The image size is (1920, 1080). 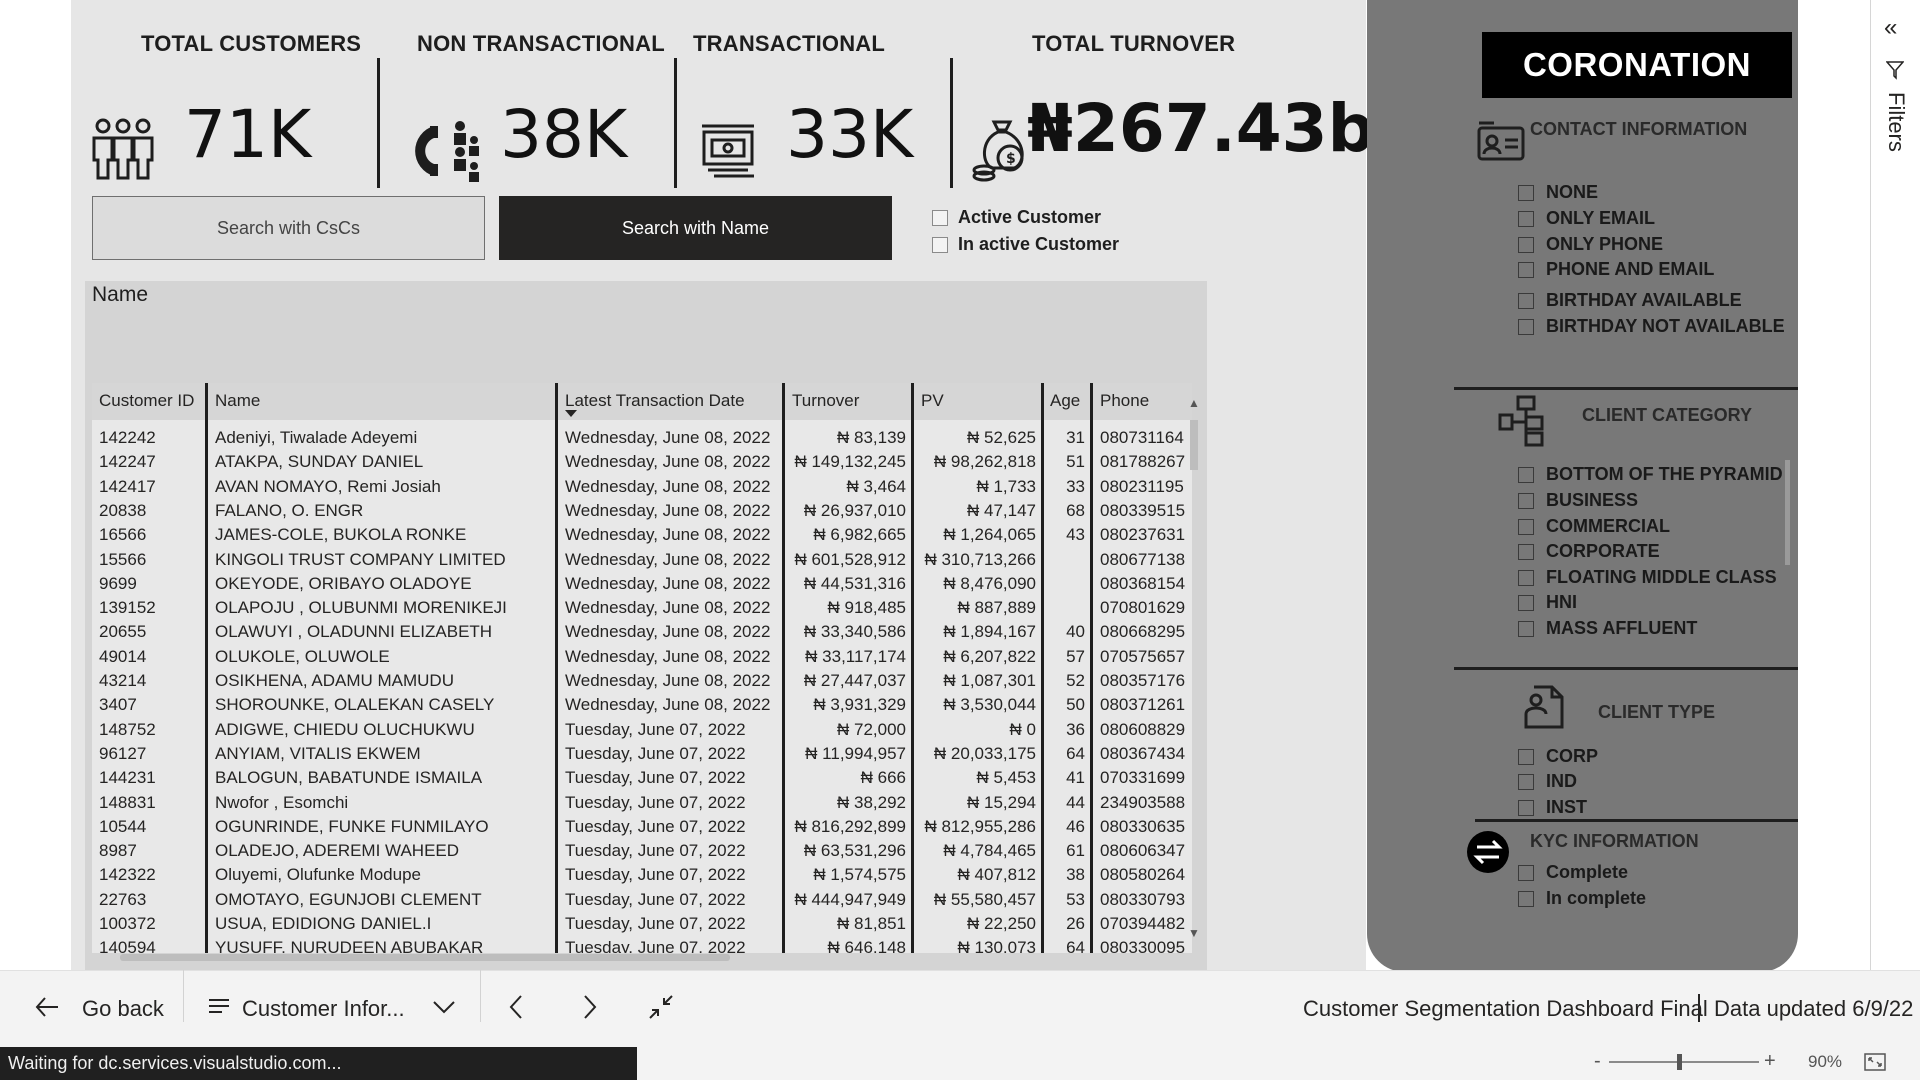 What do you see at coordinates (1679, 1062) in the screenshot?
I see `zoom-slider-thumb` at bounding box center [1679, 1062].